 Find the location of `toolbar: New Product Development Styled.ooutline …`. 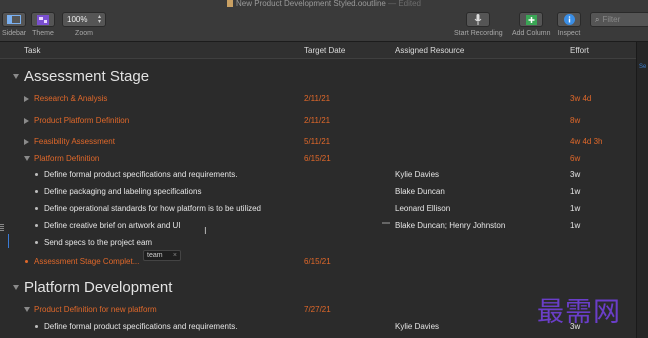

toolbar: New Product Development Styled.ooutline … is located at coordinates (324, 21).